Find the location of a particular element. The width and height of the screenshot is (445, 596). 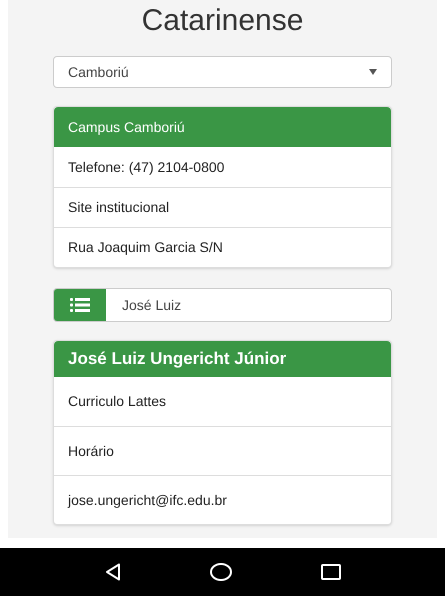

search-value: José Luiz is located at coordinates (152, 305).